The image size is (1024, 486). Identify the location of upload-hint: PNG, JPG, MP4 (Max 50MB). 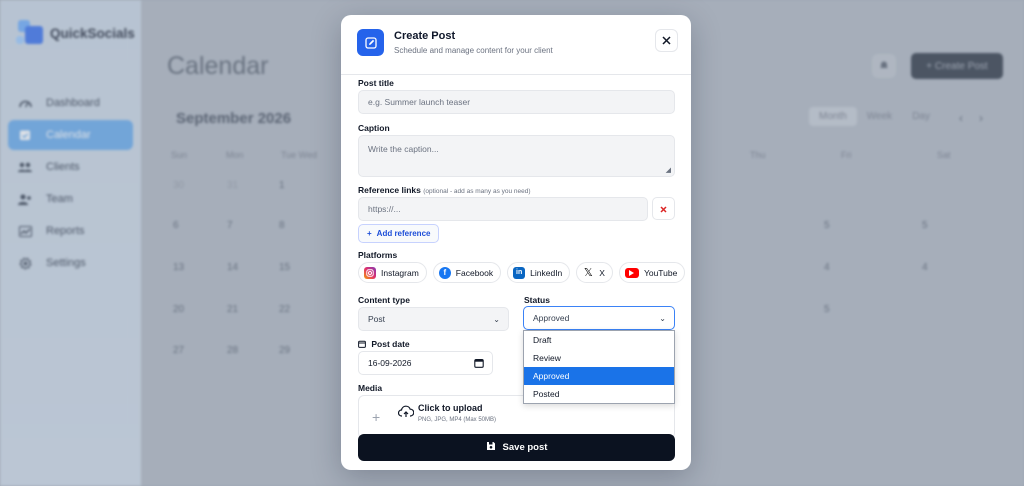
(457, 420).